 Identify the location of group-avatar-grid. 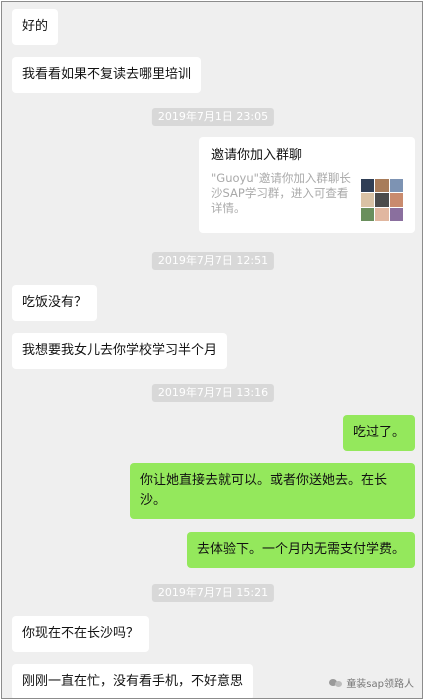
(382, 200).